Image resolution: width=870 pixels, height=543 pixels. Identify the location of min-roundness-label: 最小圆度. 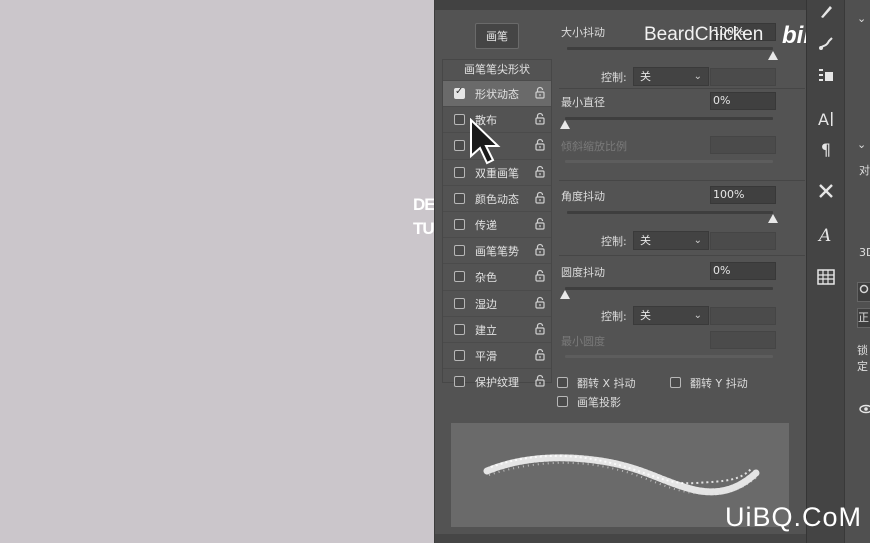
(583, 341).